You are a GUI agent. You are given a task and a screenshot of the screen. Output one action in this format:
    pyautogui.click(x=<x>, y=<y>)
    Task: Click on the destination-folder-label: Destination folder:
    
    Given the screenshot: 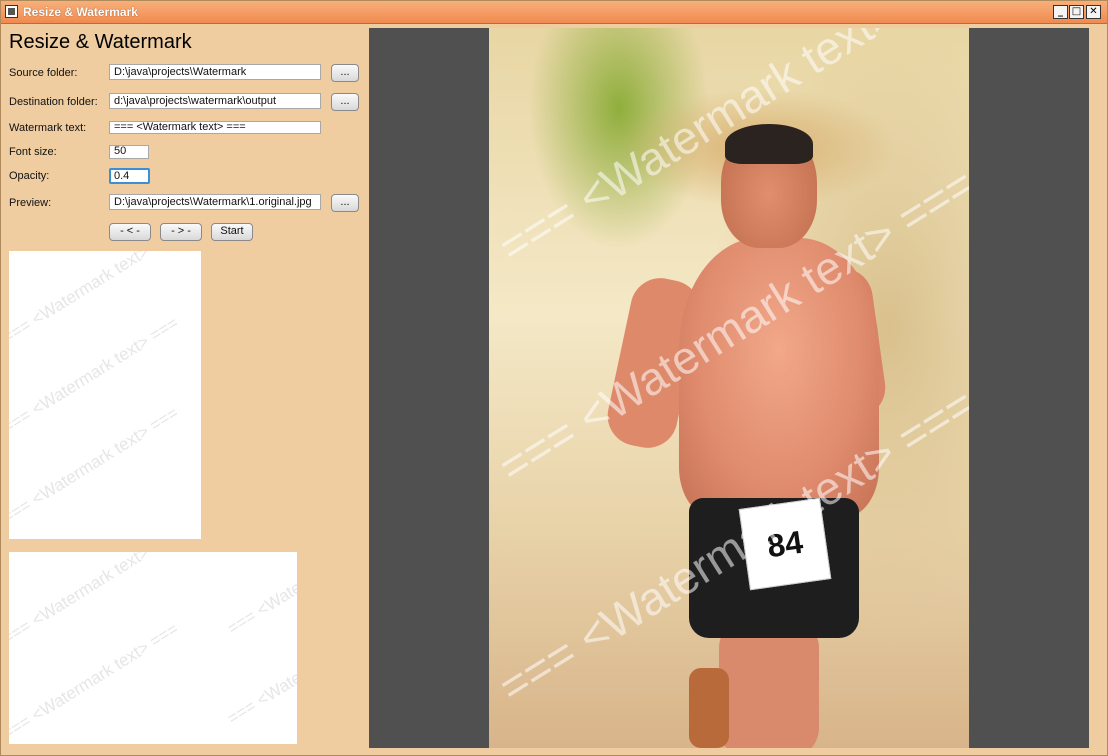 What is the action you would take?
    pyautogui.click(x=53, y=102)
    